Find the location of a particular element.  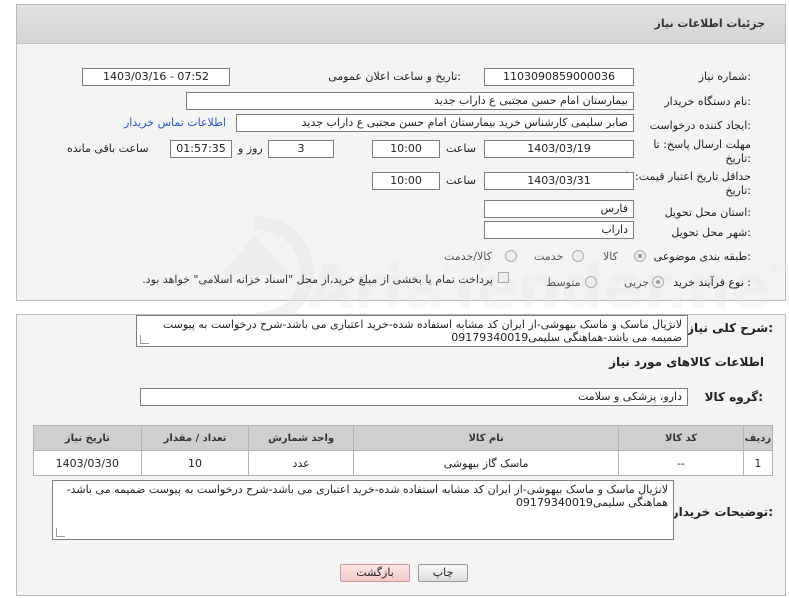

days-label: روز و is located at coordinates (250, 148).